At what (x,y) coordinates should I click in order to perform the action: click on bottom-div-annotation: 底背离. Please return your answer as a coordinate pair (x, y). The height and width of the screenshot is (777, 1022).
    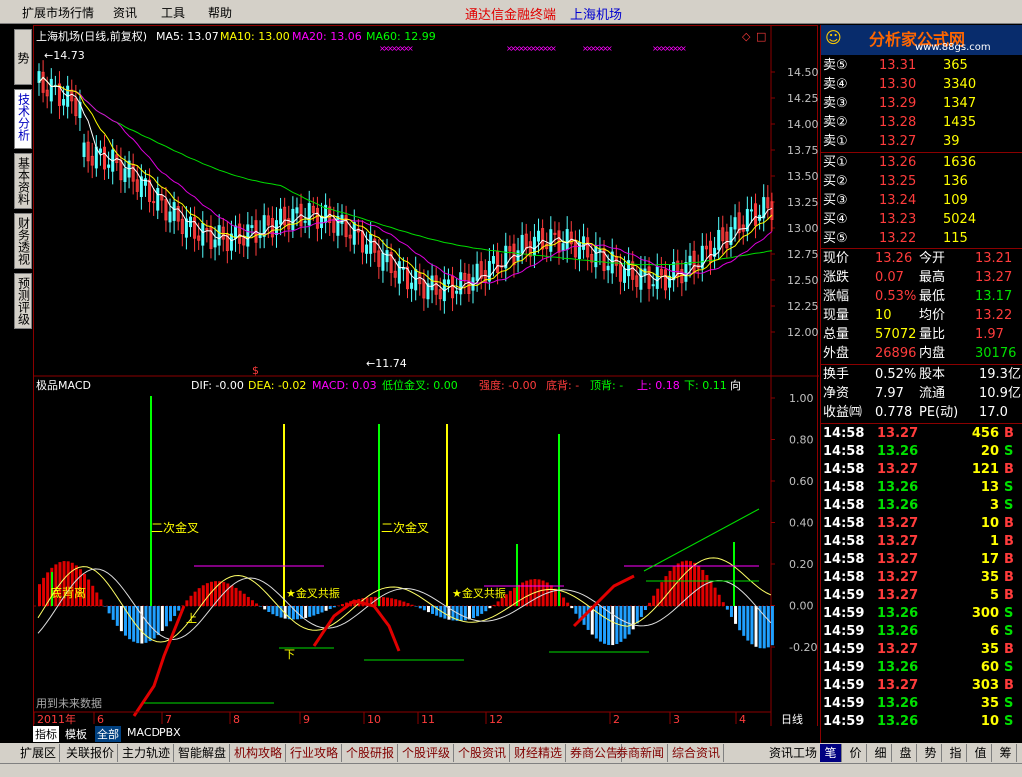
    Looking at the image, I should click on (68, 592).